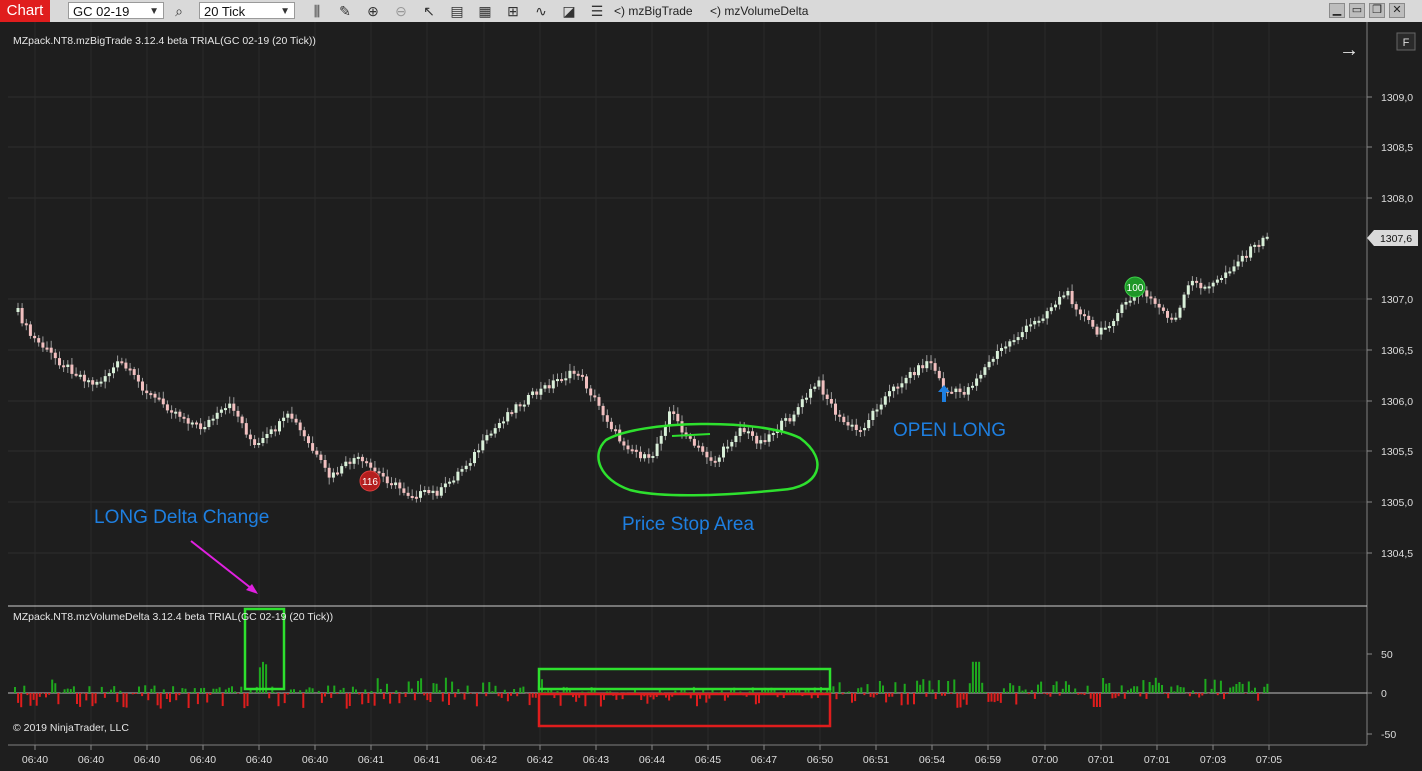 Image resolution: width=1422 pixels, height=771 pixels. Describe the element at coordinates (371, 760) in the screenshot. I see `time-tick-label: 06:41` at that location.